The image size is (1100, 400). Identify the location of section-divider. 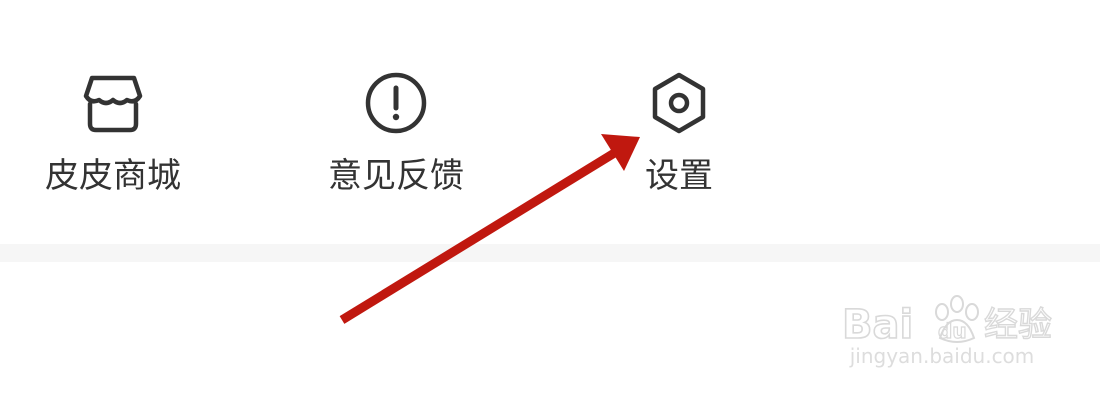
(550, 253).